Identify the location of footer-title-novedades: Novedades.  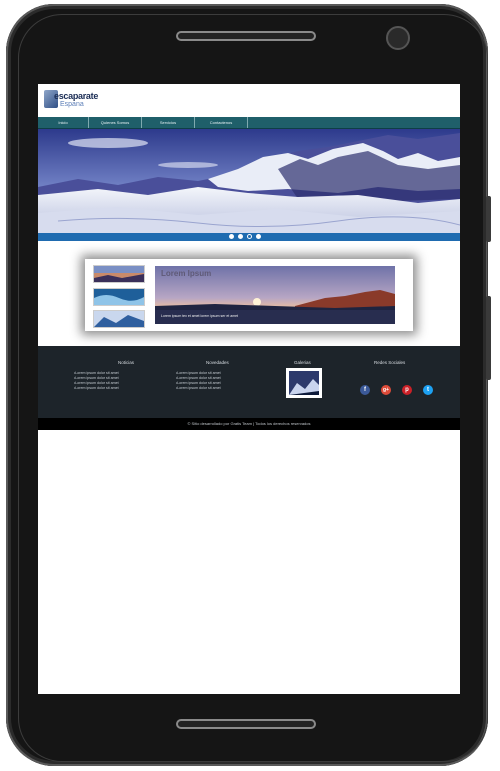
(217, 362).